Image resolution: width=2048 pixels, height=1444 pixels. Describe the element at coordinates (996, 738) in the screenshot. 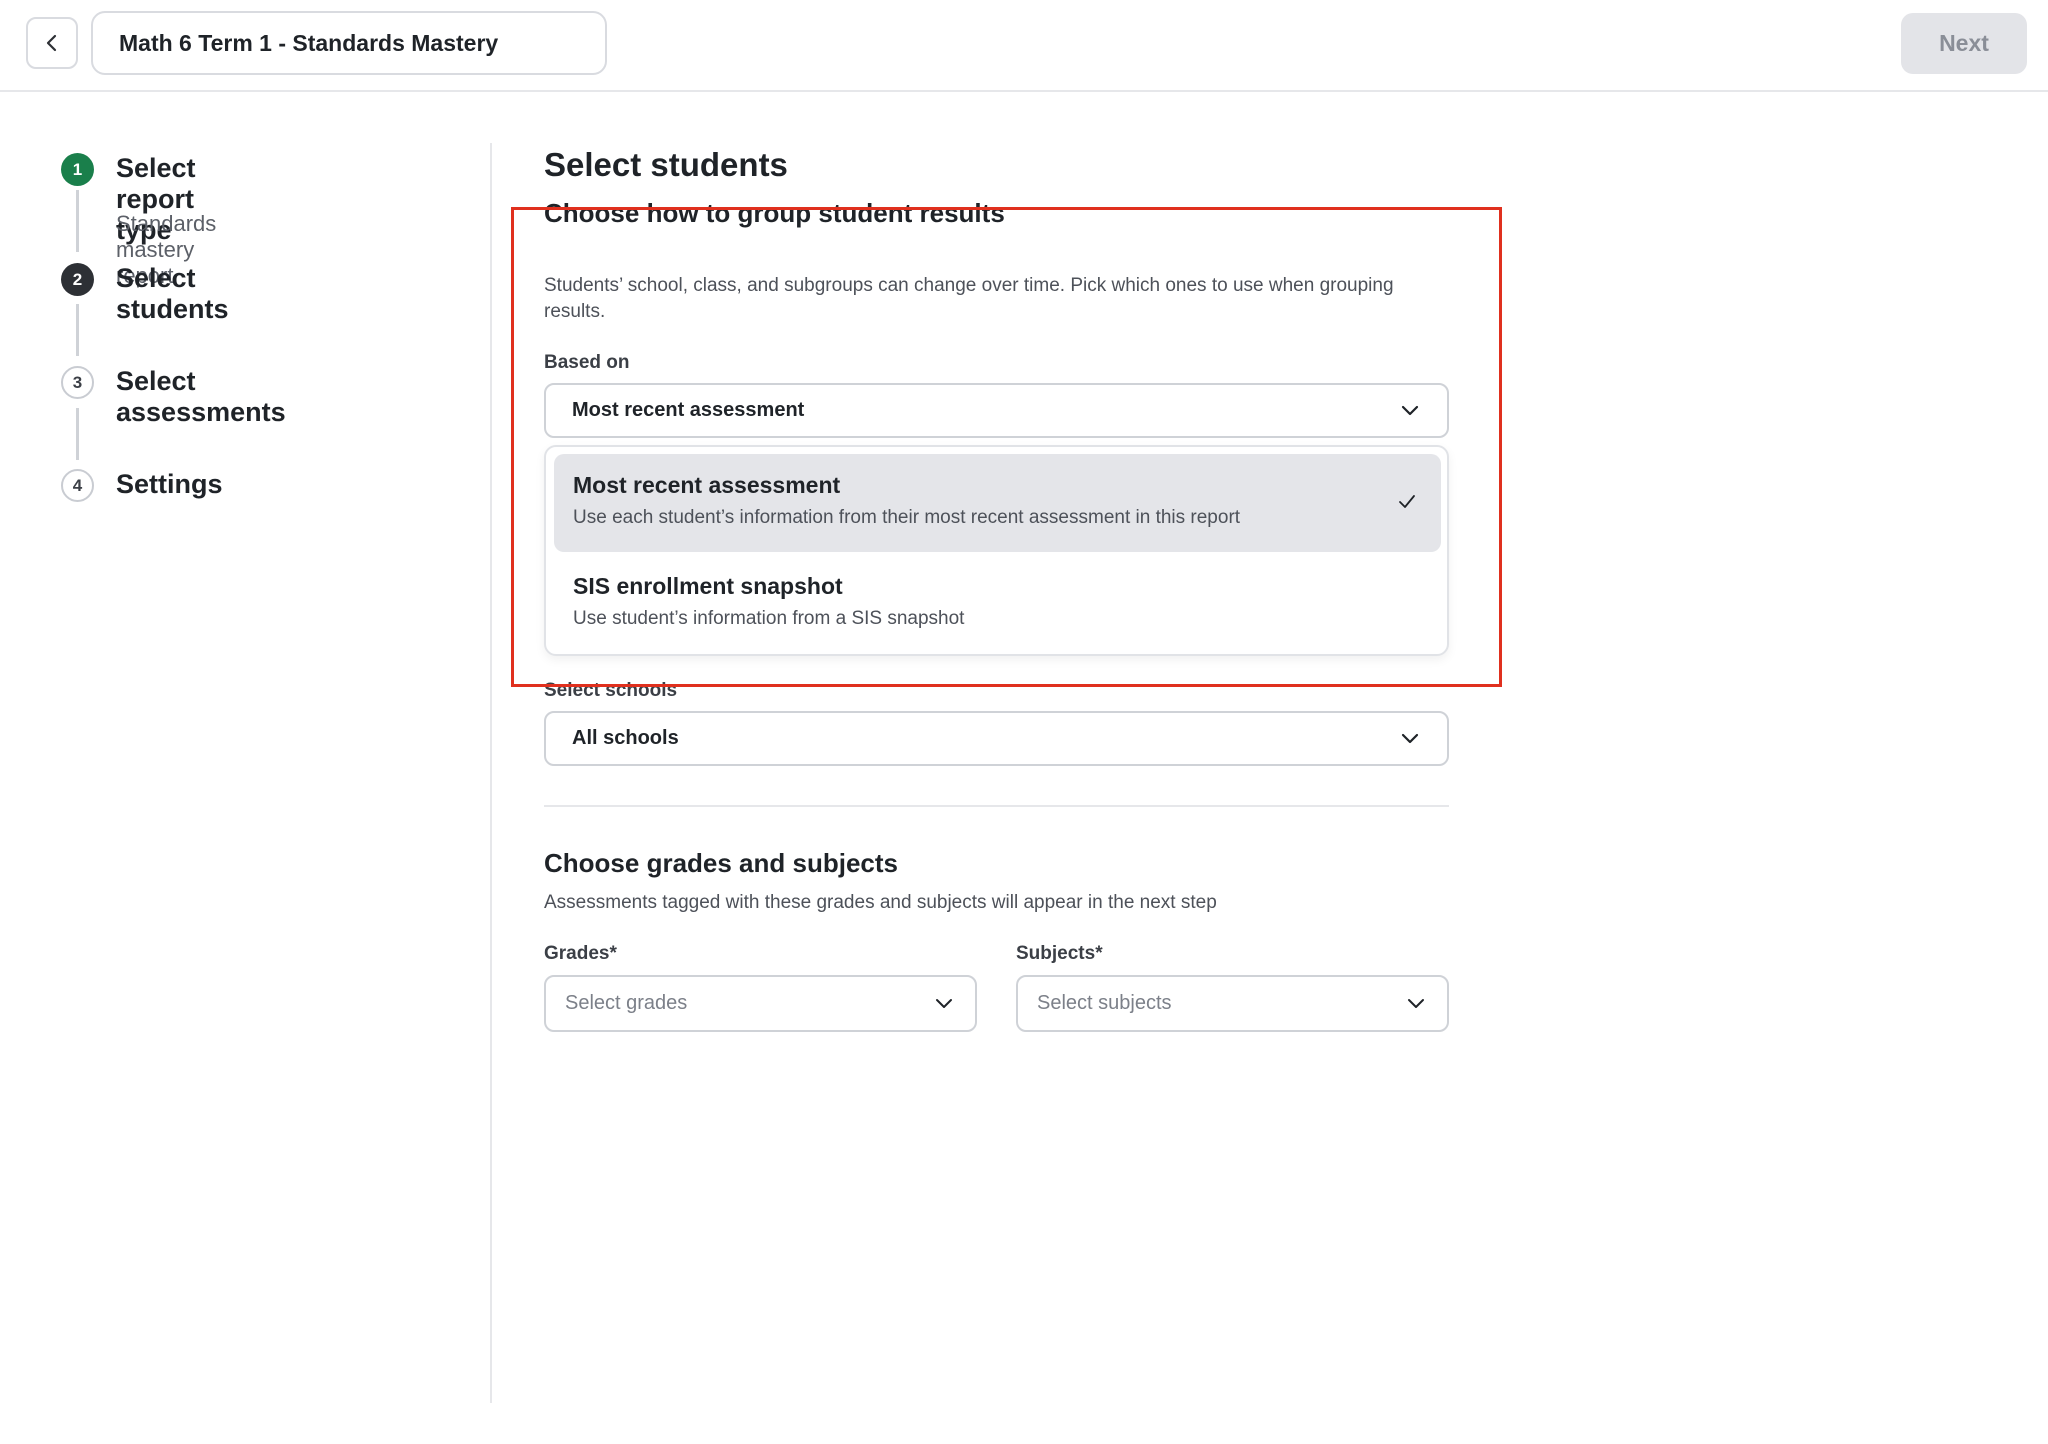

I see `schools-select: All schools` at that location.